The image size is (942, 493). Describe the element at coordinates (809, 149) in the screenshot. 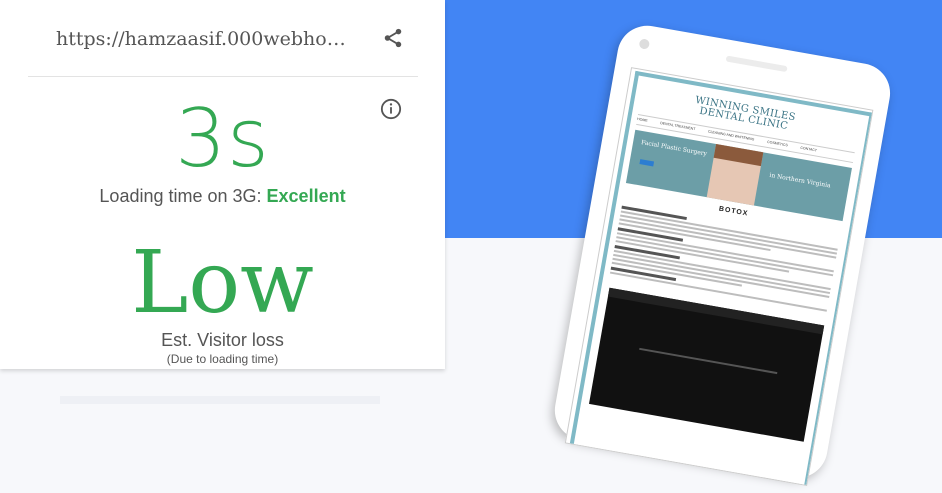

I see `site-nav-item: CONTACT` at that location.